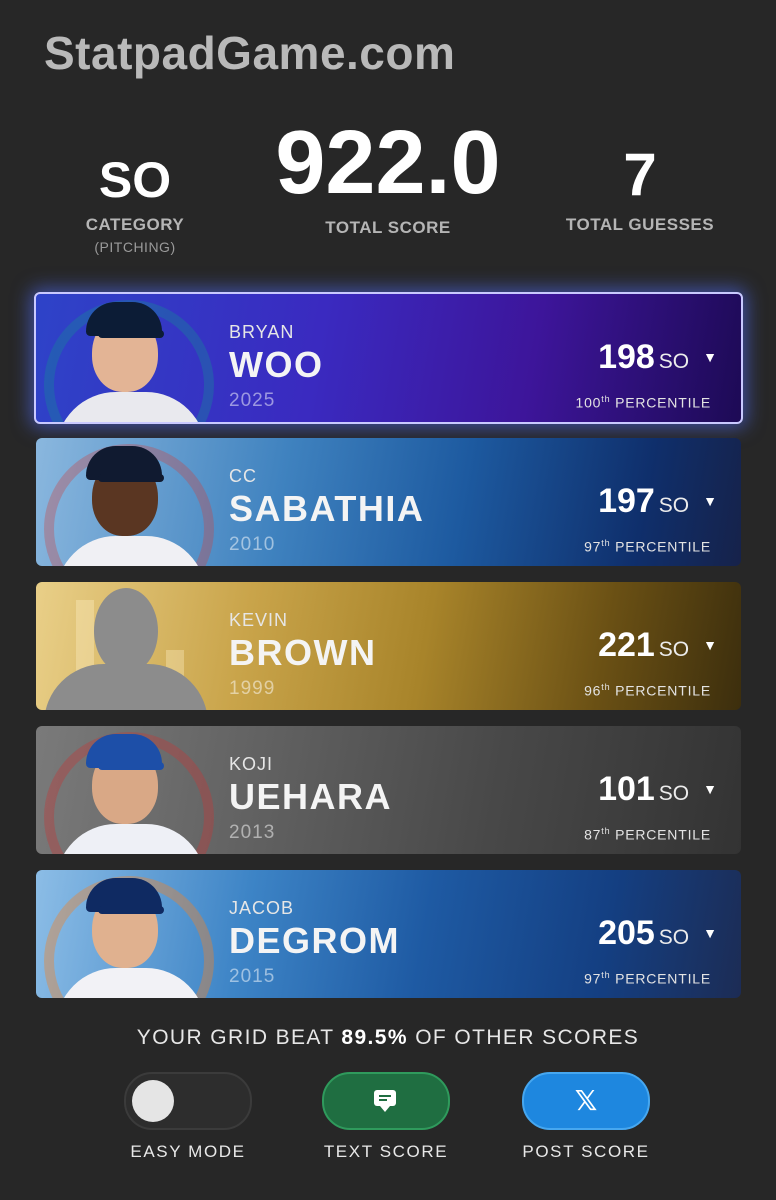  What do you see at coordinates (647, 690) in the screenshot?
I see `player-percentile: 96th PERCENTILE` at bounding box center [647, 690].